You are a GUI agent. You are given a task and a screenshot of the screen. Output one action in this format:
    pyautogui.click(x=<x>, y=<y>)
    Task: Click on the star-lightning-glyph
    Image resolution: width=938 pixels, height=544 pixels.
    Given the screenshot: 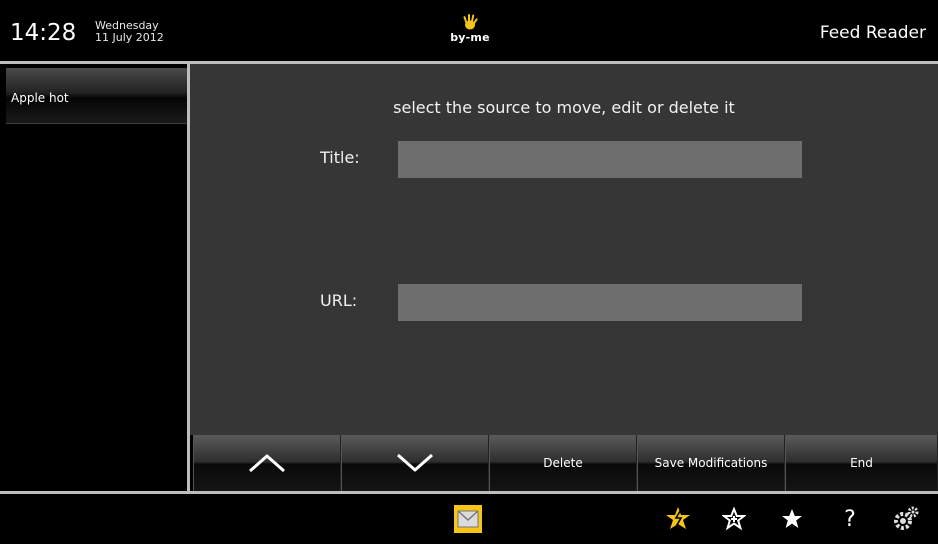 What is the action you would take?
    pyautogui.click(x=678, y=519)
    